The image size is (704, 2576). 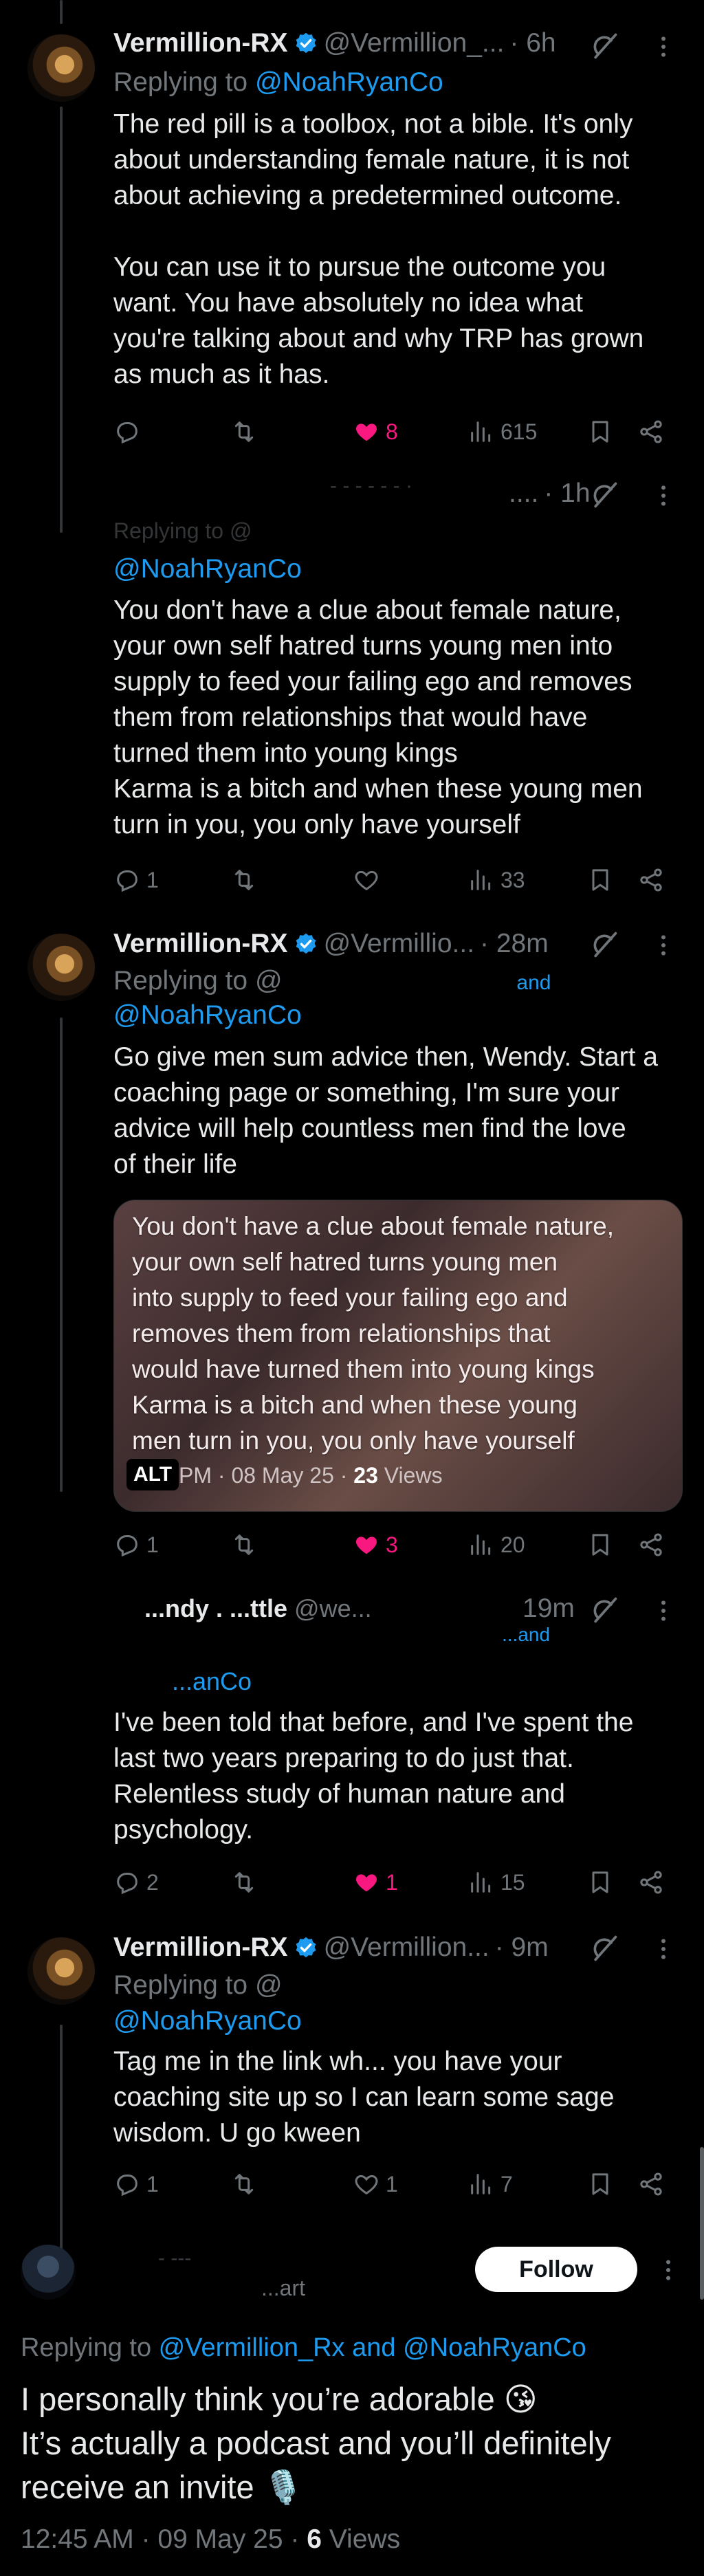 What do you see at coordinates (532, 43) in the screenshot?
I see `timestamp: · 6h` at bounding box center [532, 43].